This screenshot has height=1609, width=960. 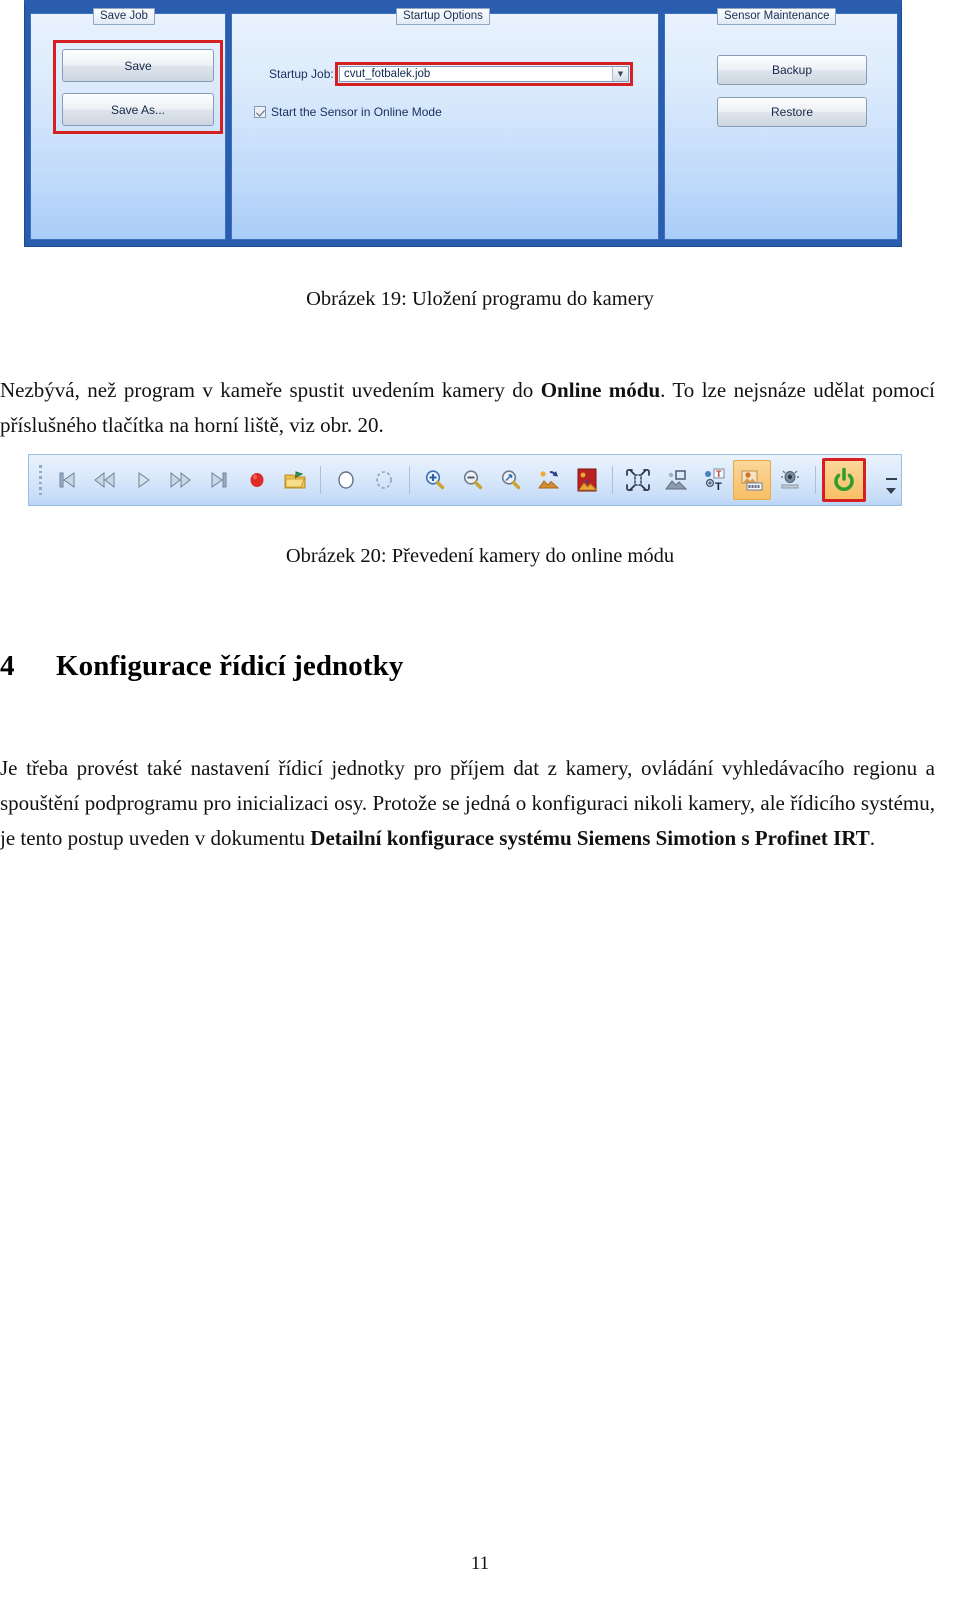 I want to click on start-online-mode-checkbox-row: Start the Sensor in Online Mode, so click(x=348, y=112).